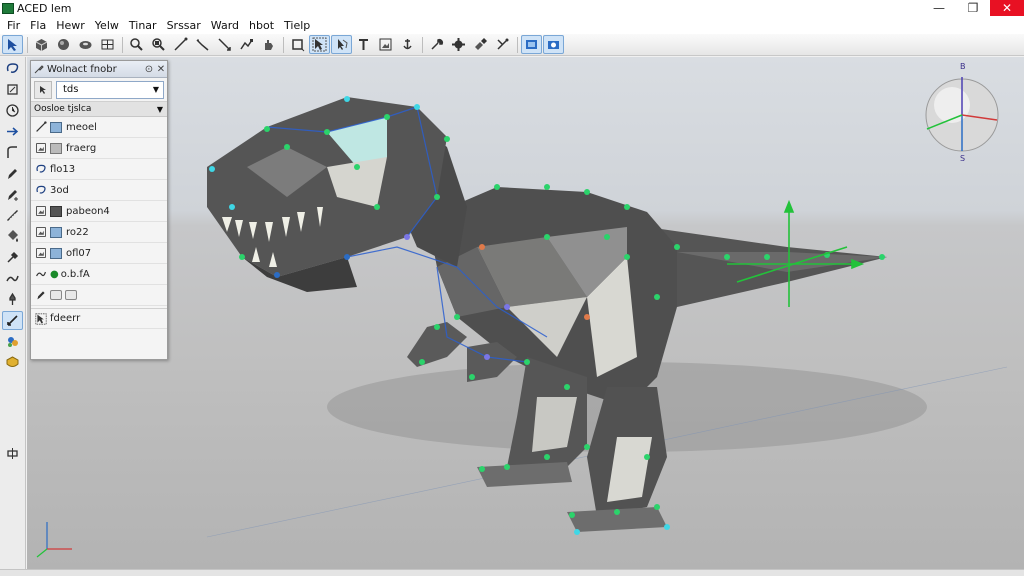 This screenshot has width=1024, height=576. Describe the element at coordinates (99, 232) in the screenshot. I see `panel-row: ro22` at that location.